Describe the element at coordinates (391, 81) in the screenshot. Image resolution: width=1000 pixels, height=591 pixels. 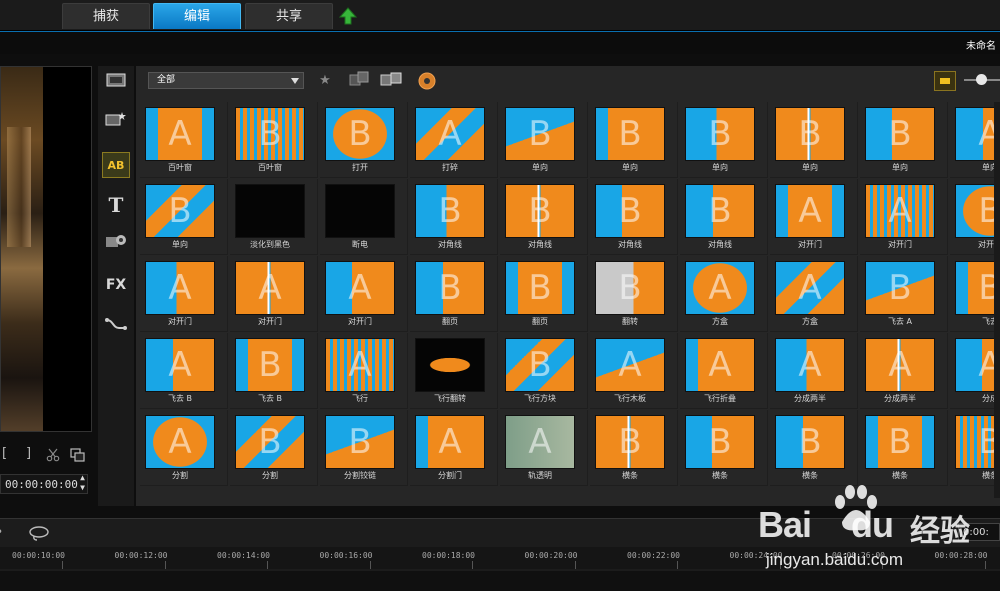
I see `apply-to-all-icon` at that location.